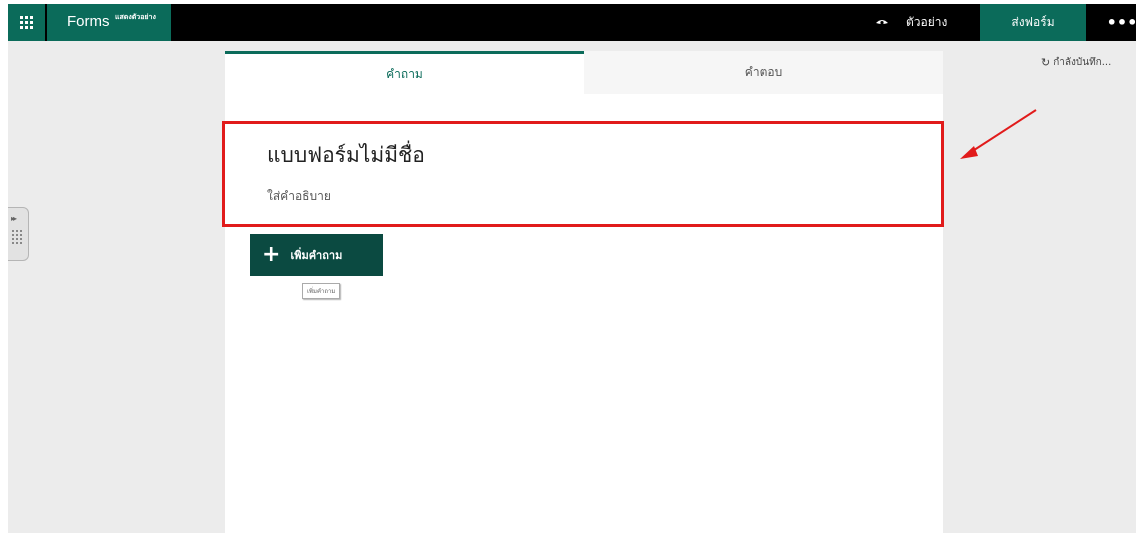  Describe the element at coordinates (883, 23) in the screenshot. I see `eye-icon` at that location.